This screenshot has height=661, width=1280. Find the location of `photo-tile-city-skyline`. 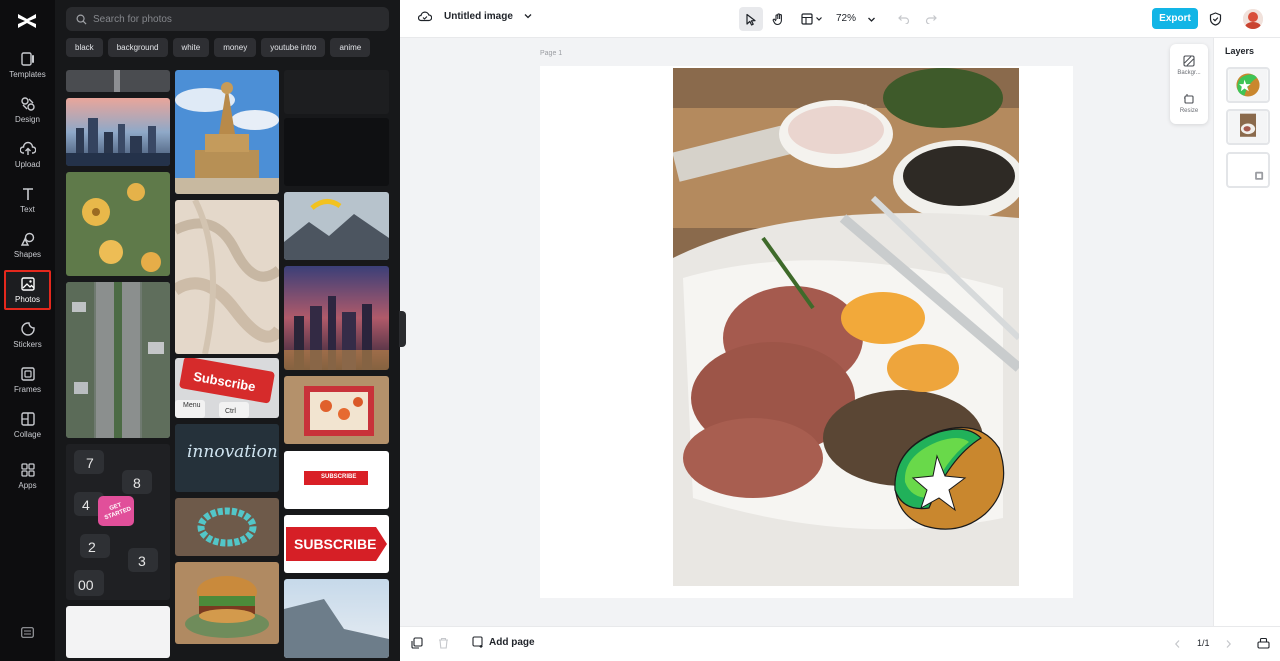

photo-tile-city-skyline is located at coordinates (118, 132).